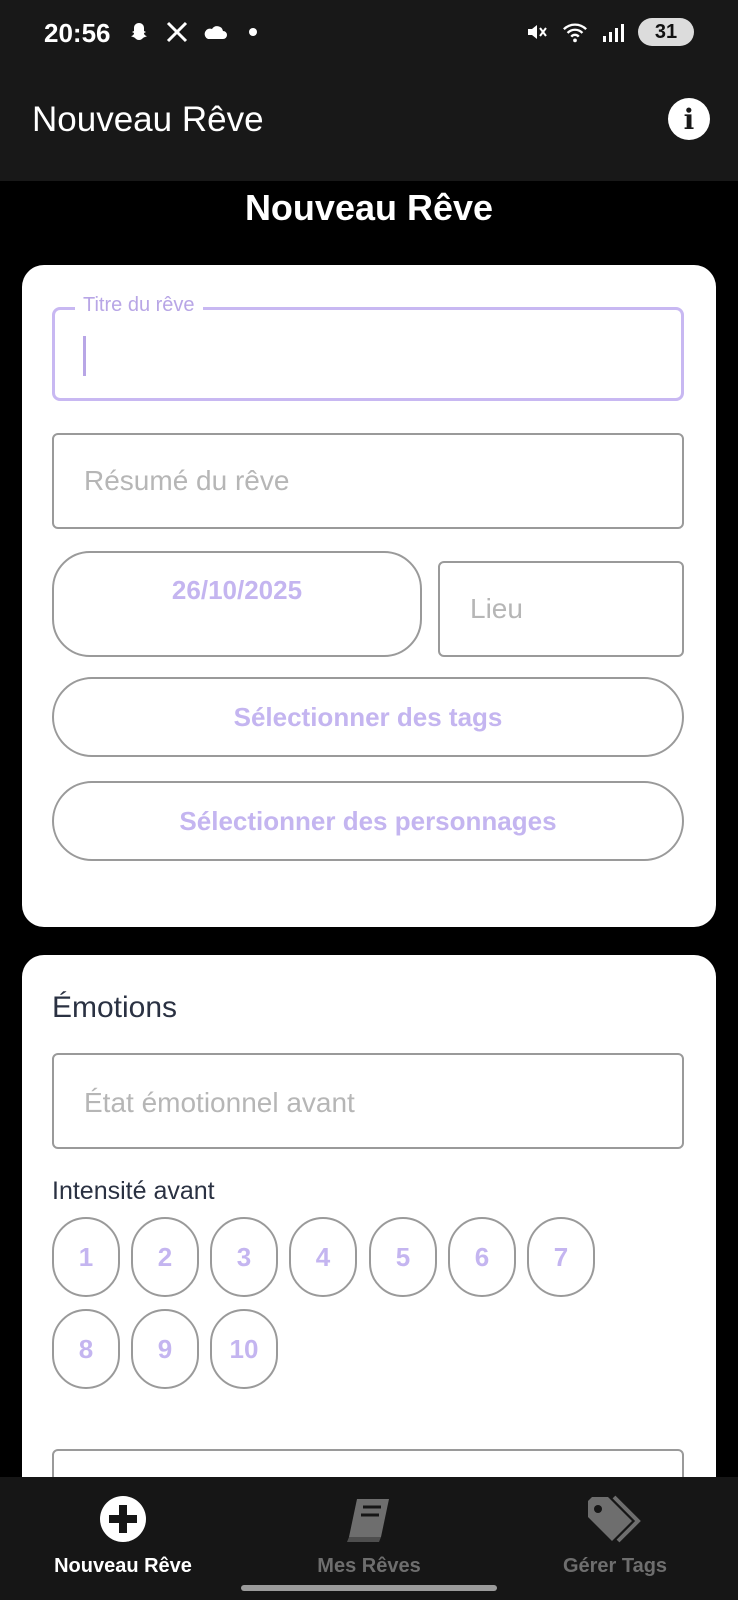 The width and height of the screenshot is (738, 1600). I want to click on nav-my-dreams-label: Mes Rêves, so click(369, 1566).